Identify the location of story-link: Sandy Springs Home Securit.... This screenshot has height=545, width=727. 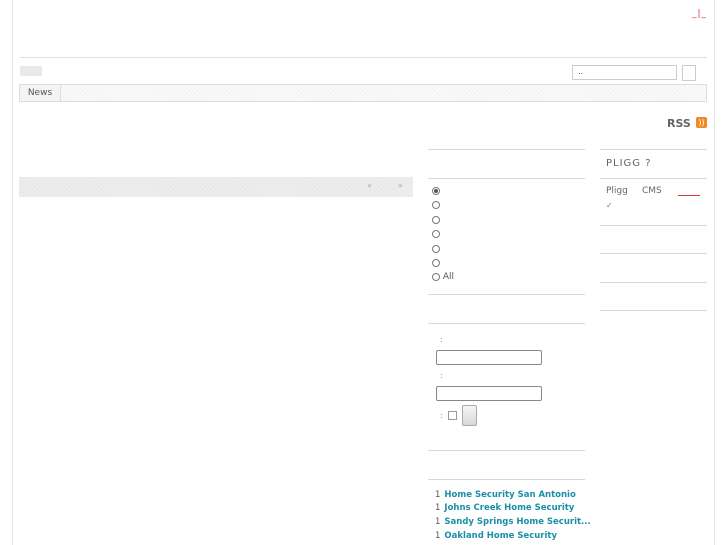
(517, 522).